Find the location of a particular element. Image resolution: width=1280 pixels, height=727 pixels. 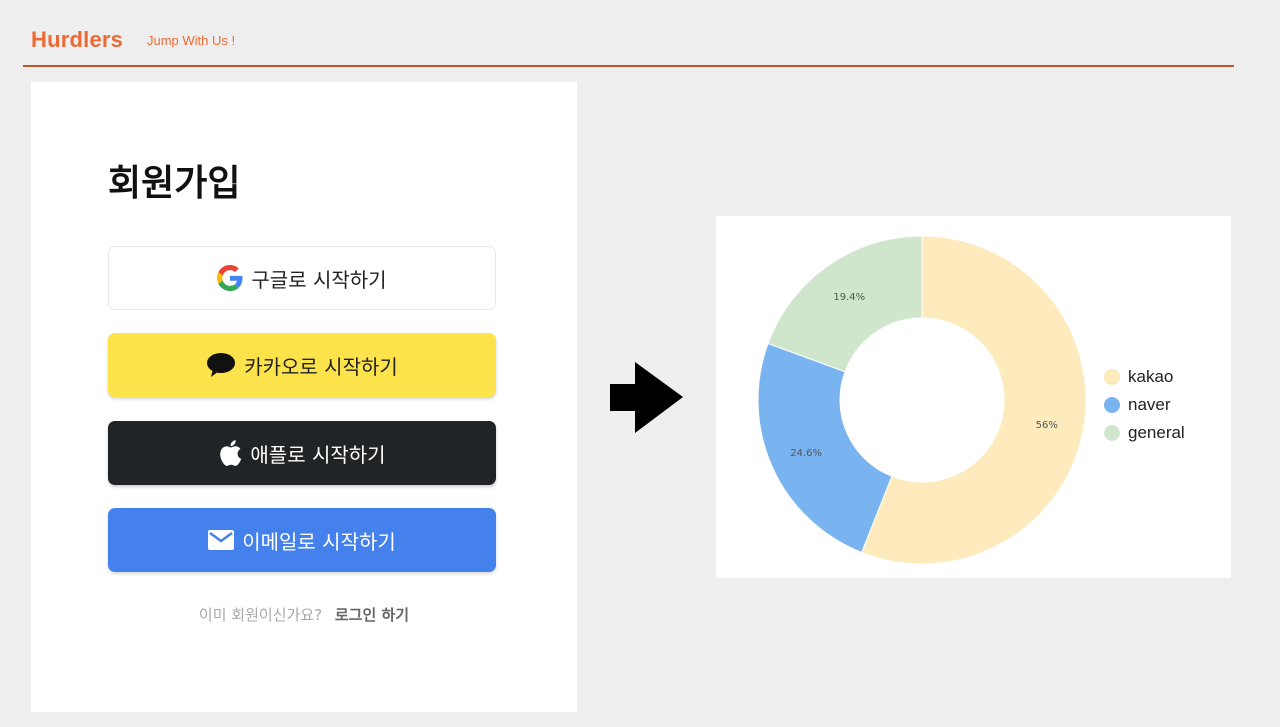

email-signup-label: 이메일로 시작하기 is located at coordinates (319, 541).